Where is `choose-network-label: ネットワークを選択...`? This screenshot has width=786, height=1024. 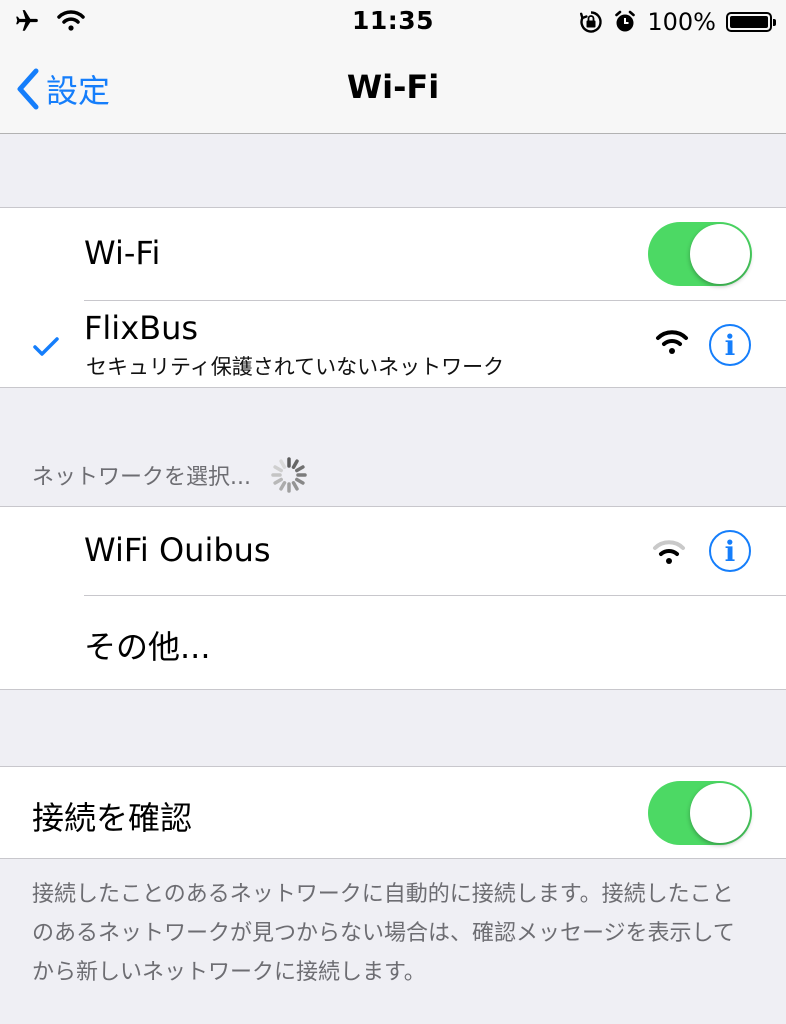
choose-network-label: ネットワークを選択... is located at coordinates (141, 477).